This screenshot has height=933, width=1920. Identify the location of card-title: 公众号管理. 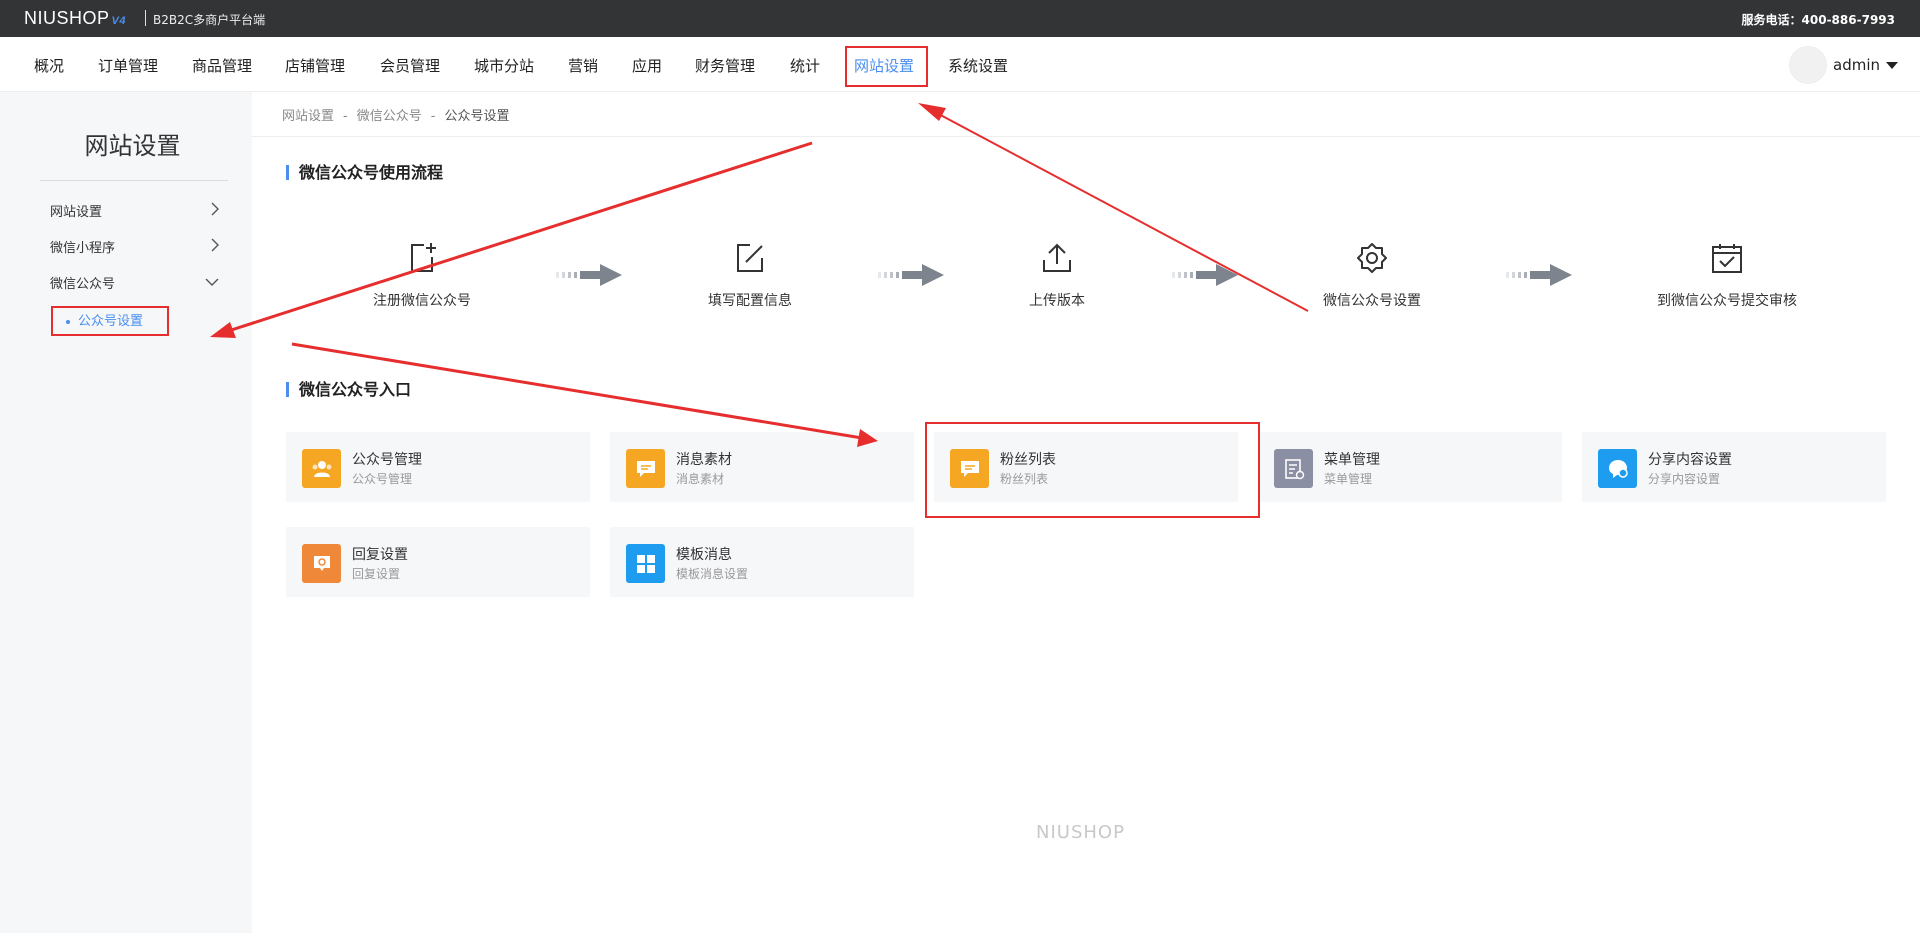
(387, 460).